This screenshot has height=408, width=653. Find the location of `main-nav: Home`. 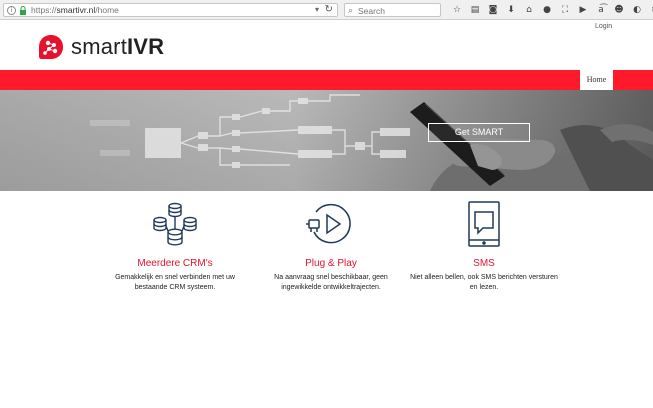

main-nav: Home is located at coordinates (326, 80).